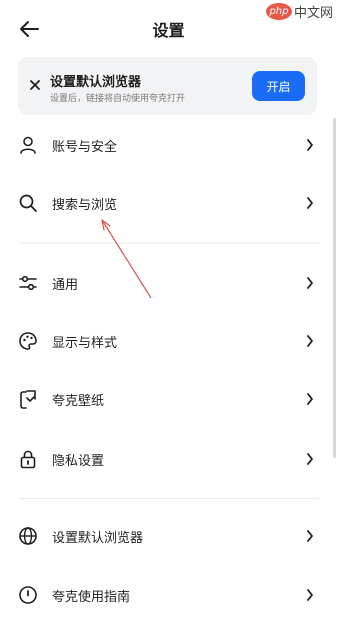 Image resolution: width=337 pixels, height=617 pixels. I want to click on menu-item-privacy: 隐私设置, so click(168, 459).